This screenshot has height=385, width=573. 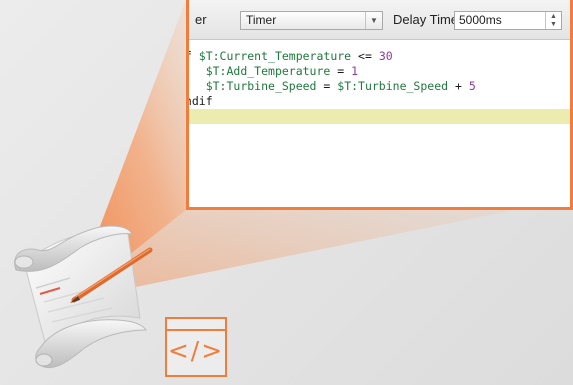 I want to click on trigger-label: er, so click(x=201, y=19).